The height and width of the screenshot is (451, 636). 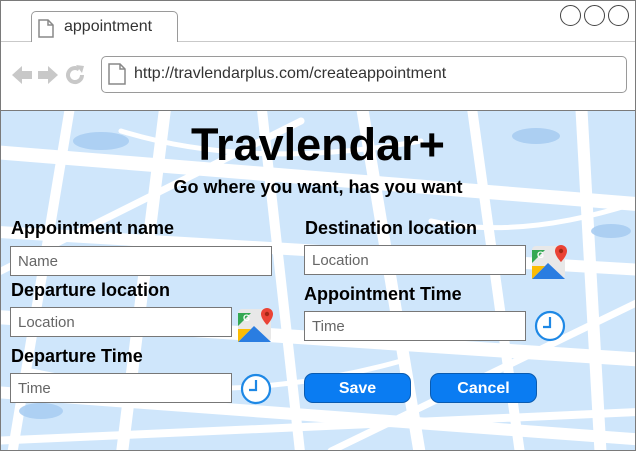 I want to click on close-button, so click(x=618, y=15).